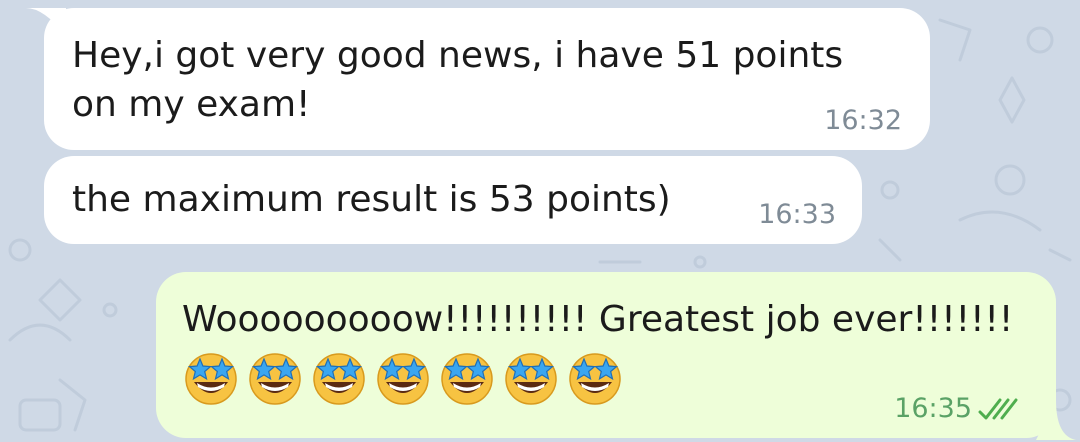 This screenshot has height=442, width=1080. What do you see at coordinates (998, 409) in the screenshot?
I see `double-check-icon` at bounding box center [998, 409].